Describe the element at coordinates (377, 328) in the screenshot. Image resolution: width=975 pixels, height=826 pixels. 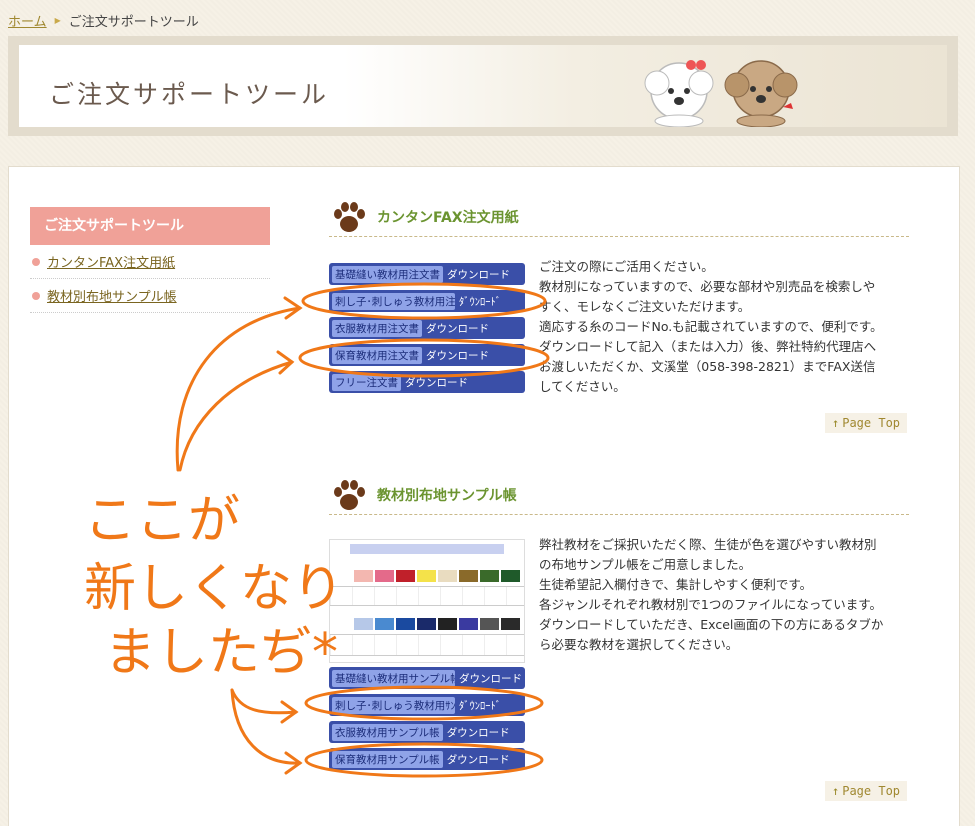
I see `download-button-label: 衣服教材用注文書` at that location.